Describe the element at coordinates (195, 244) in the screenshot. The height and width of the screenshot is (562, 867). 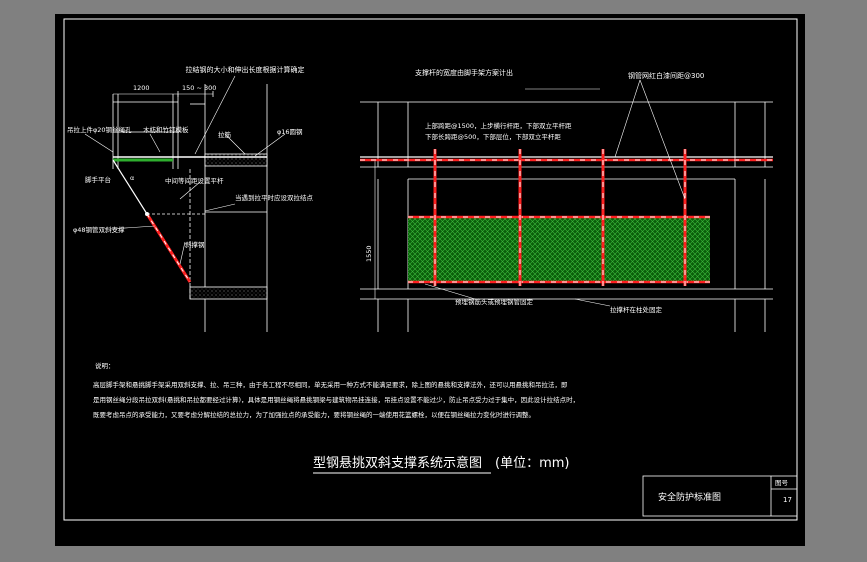
I see `callout-inclined-bar: 斜撑钢` at that location.